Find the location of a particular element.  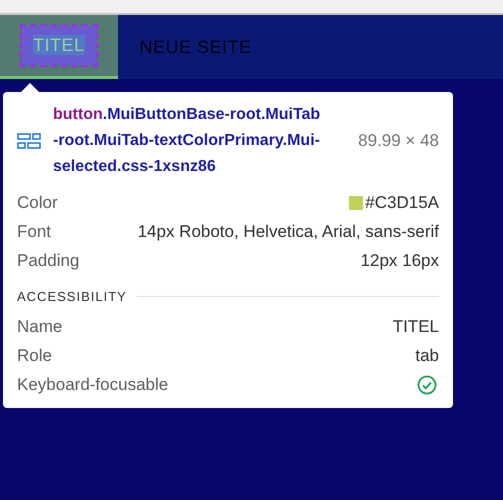

element-selector: button.MuiButtonBase-root.MuiTab-root.MuiTab-textColorPrimary.Mui-selected.css-1xsnz86 is located at coordinates (187, 141).